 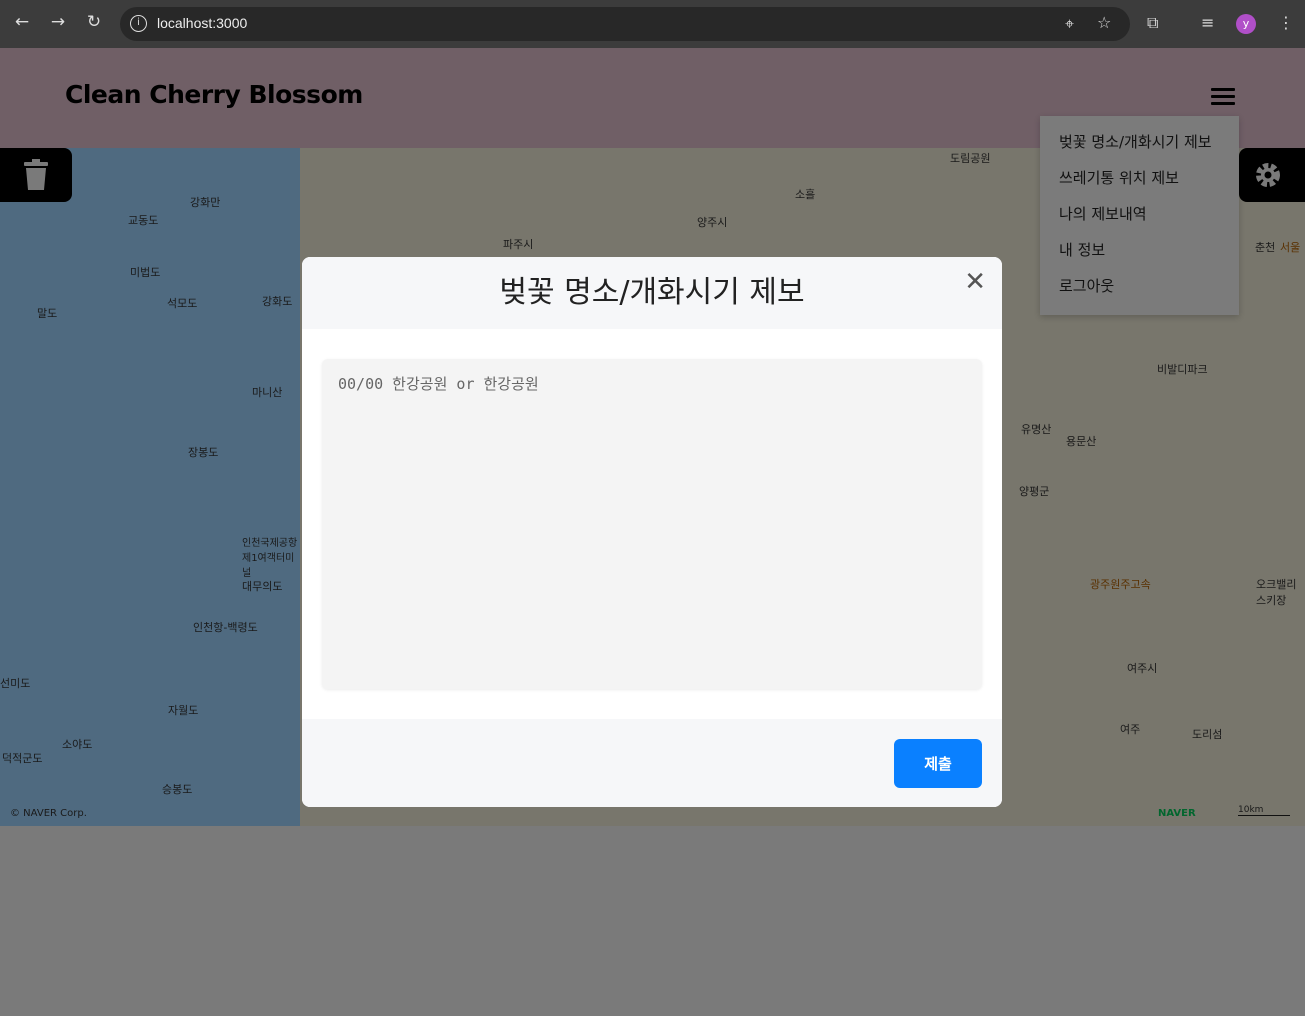 I want to click on trash-icon, so click(x=36, y=174).